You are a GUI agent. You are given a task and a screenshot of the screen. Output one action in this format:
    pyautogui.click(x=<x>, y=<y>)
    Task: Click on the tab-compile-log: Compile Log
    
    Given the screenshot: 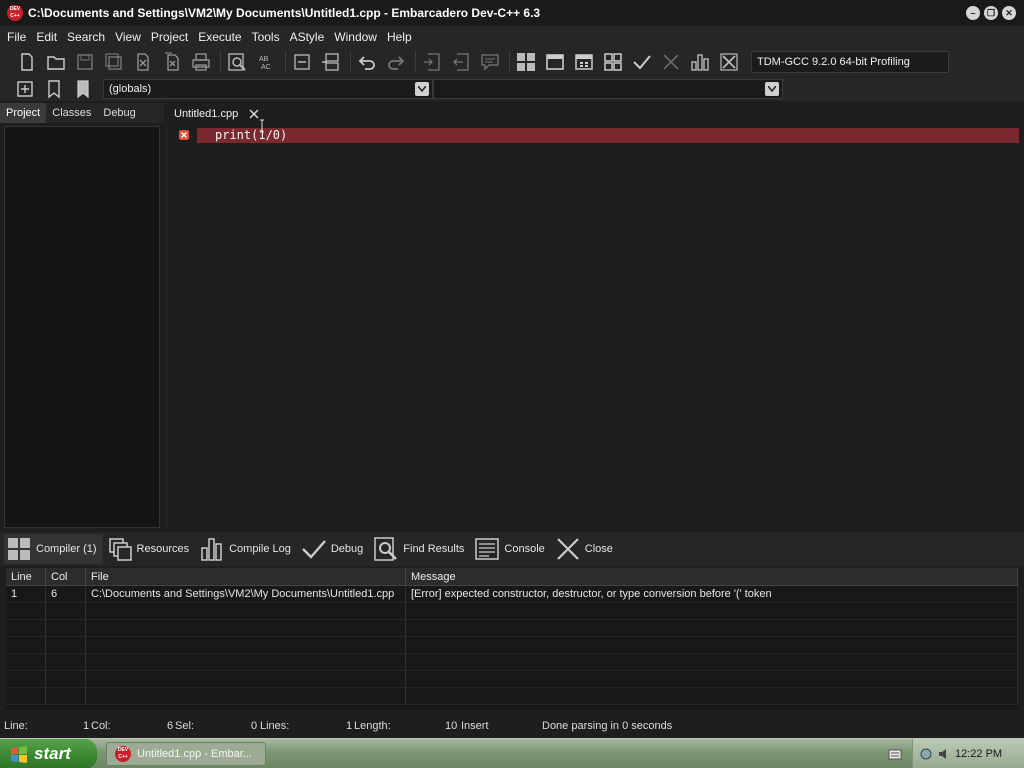 What is the action you would take?
    pyautogui.click(x=247, y=549)
    